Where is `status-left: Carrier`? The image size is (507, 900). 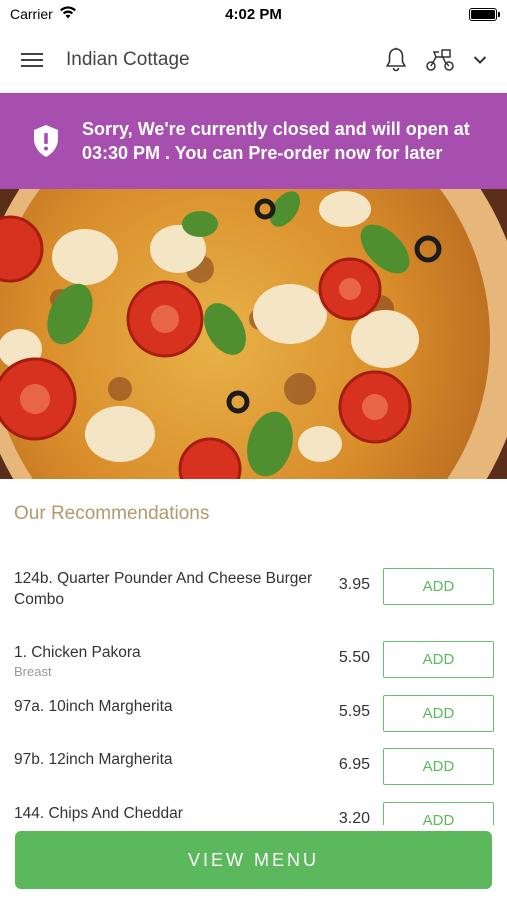 status-left: Carrier is located at coordinates (43, 14).